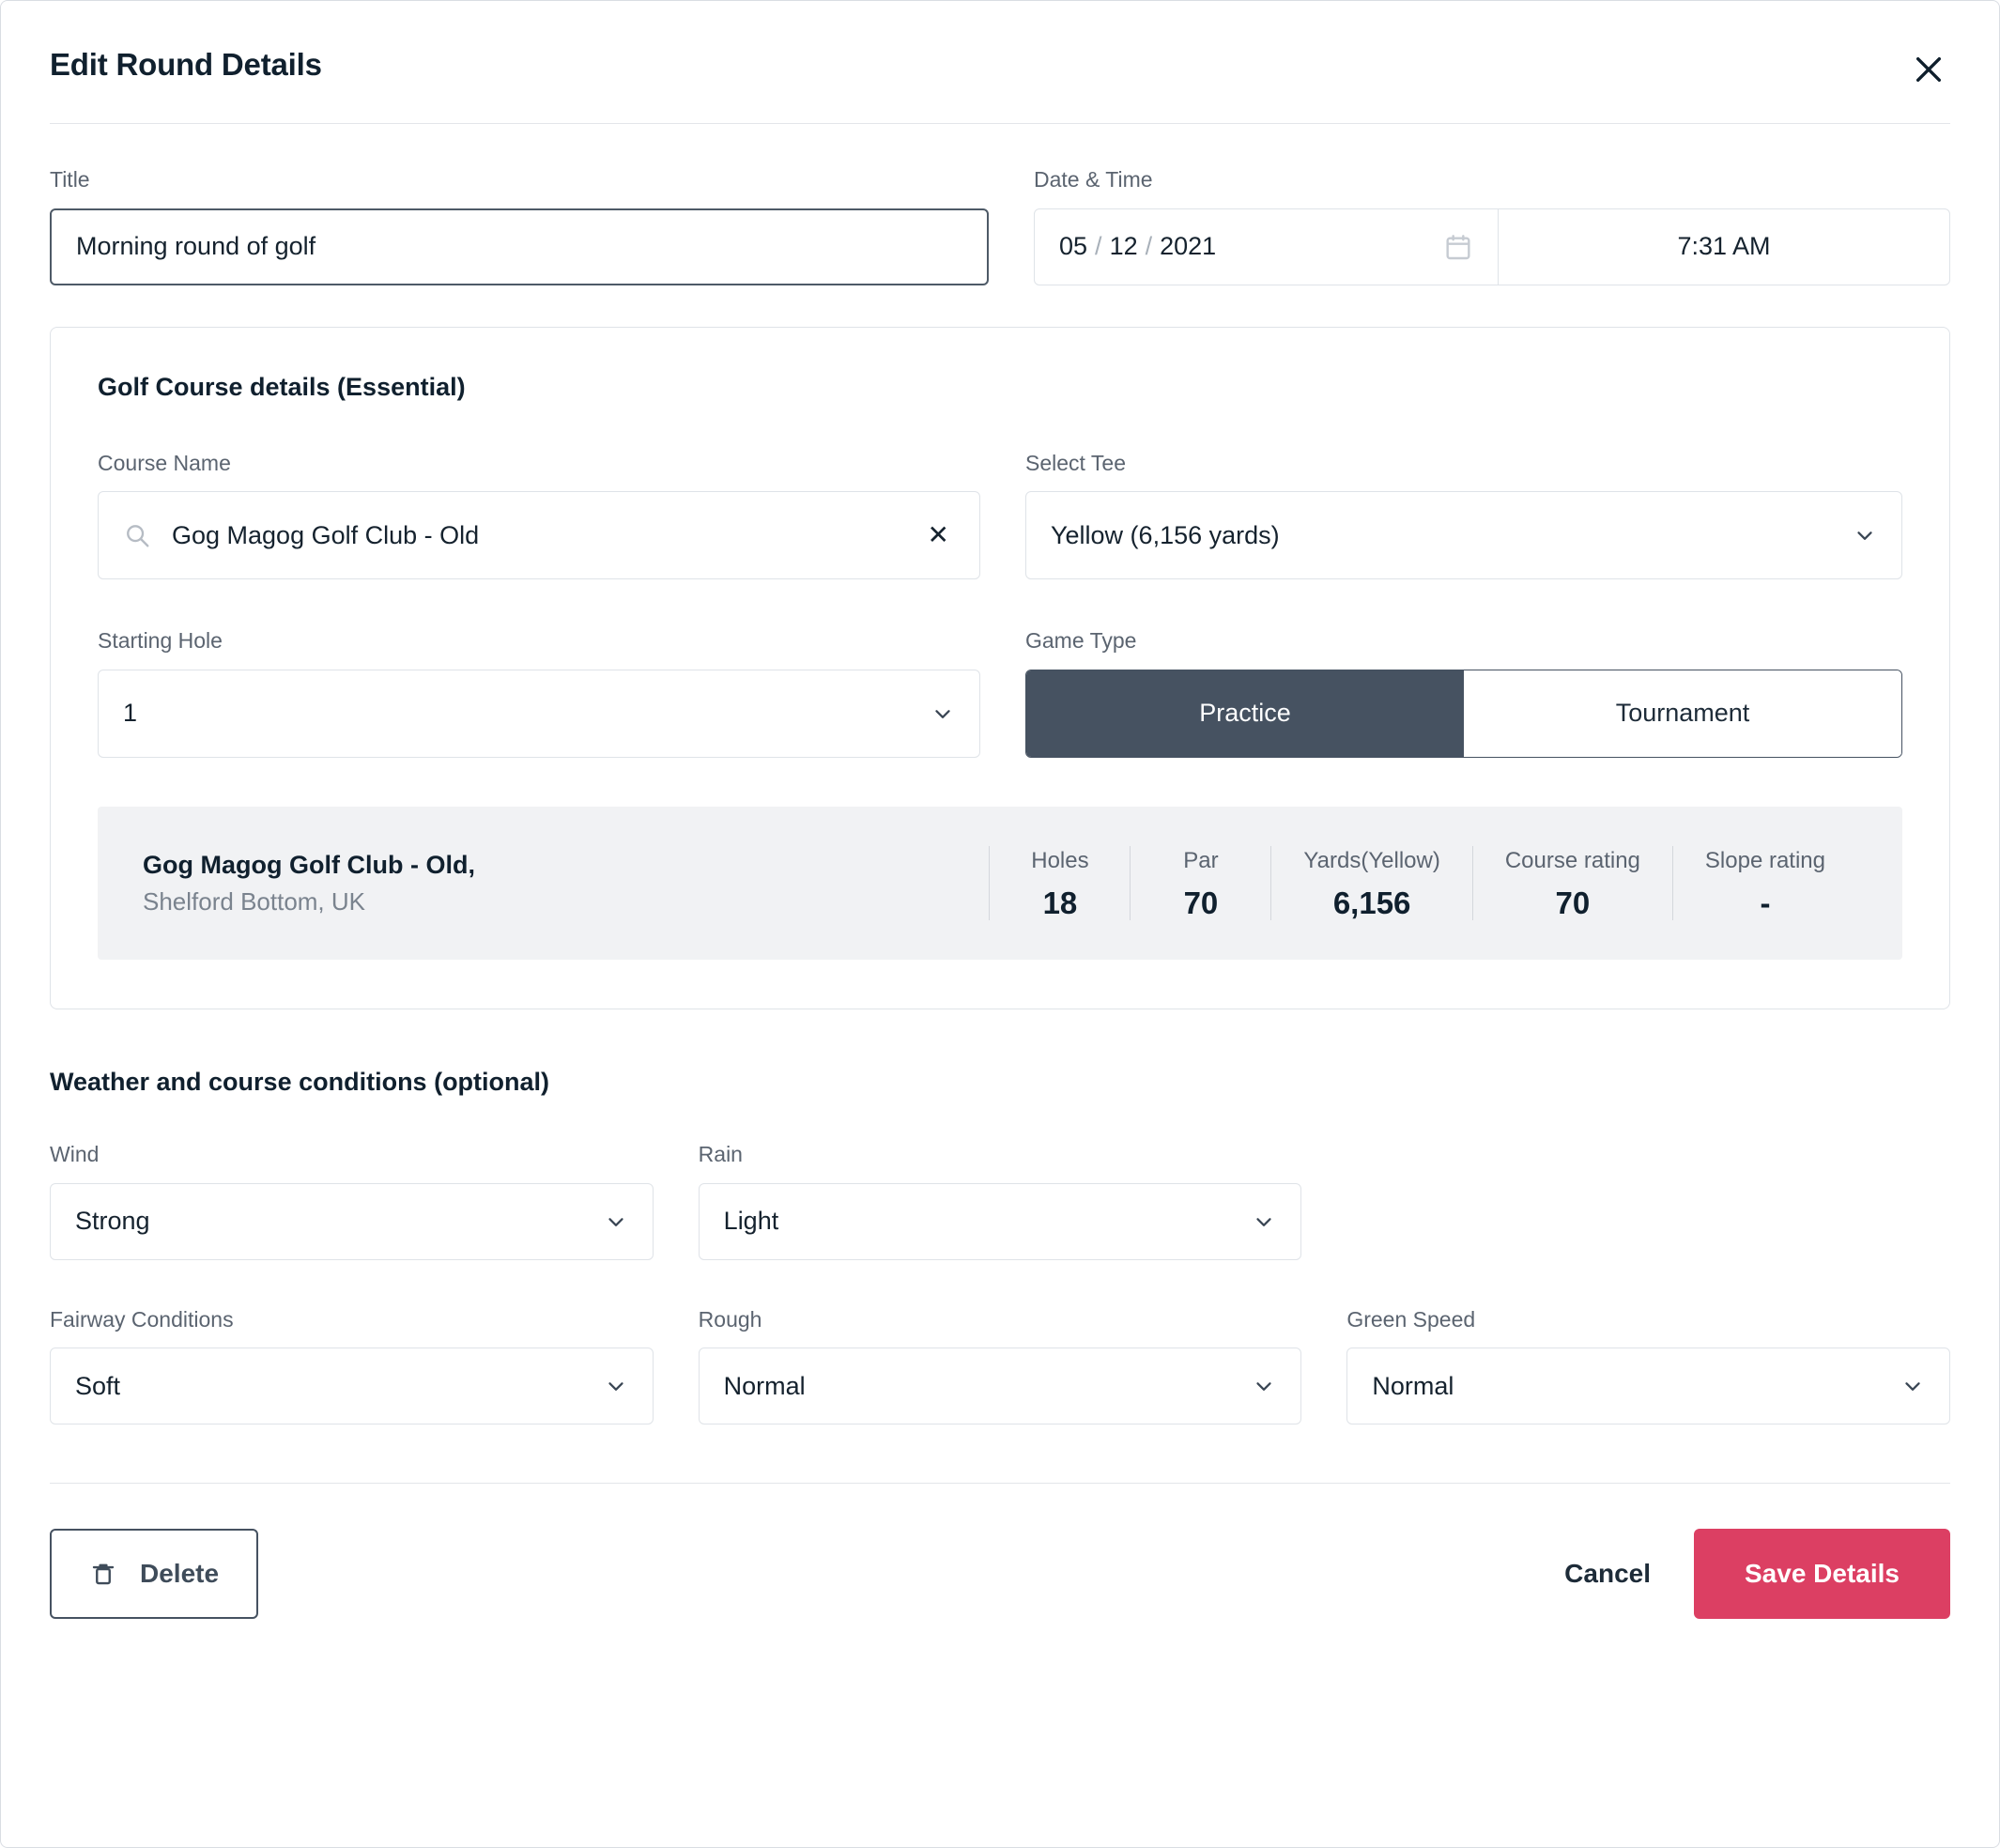  I want to click on rain-dropdown: Light, so click(1000, 1221).